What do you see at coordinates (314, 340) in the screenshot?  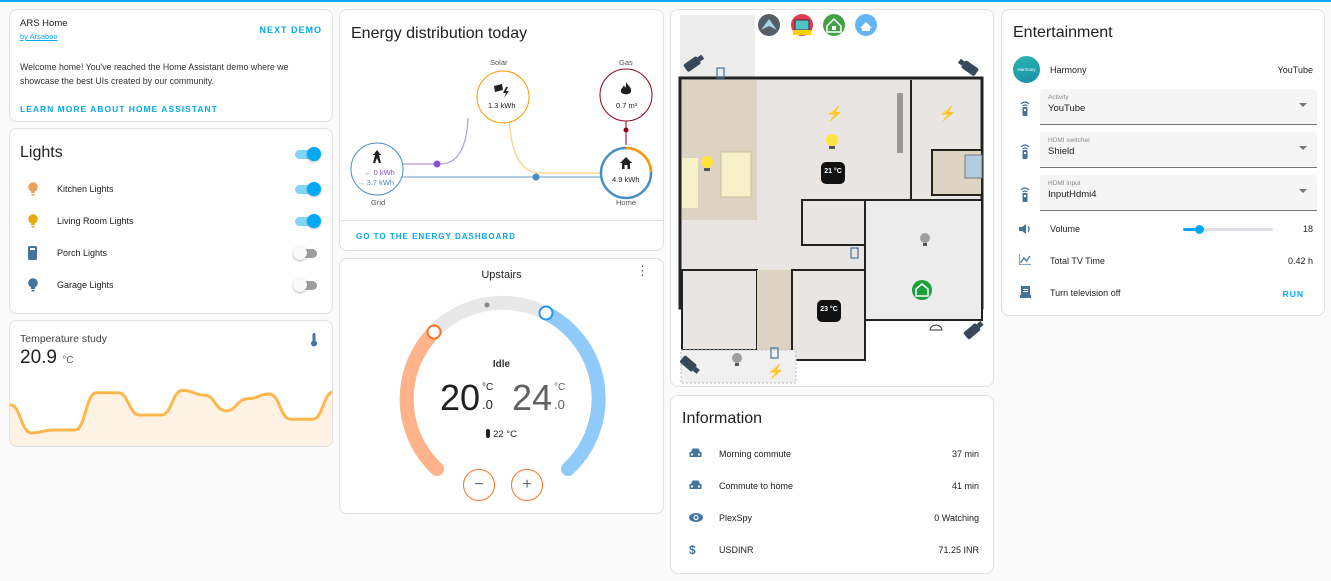 I see `thermometer-icon` at bounding box center [314, 340].